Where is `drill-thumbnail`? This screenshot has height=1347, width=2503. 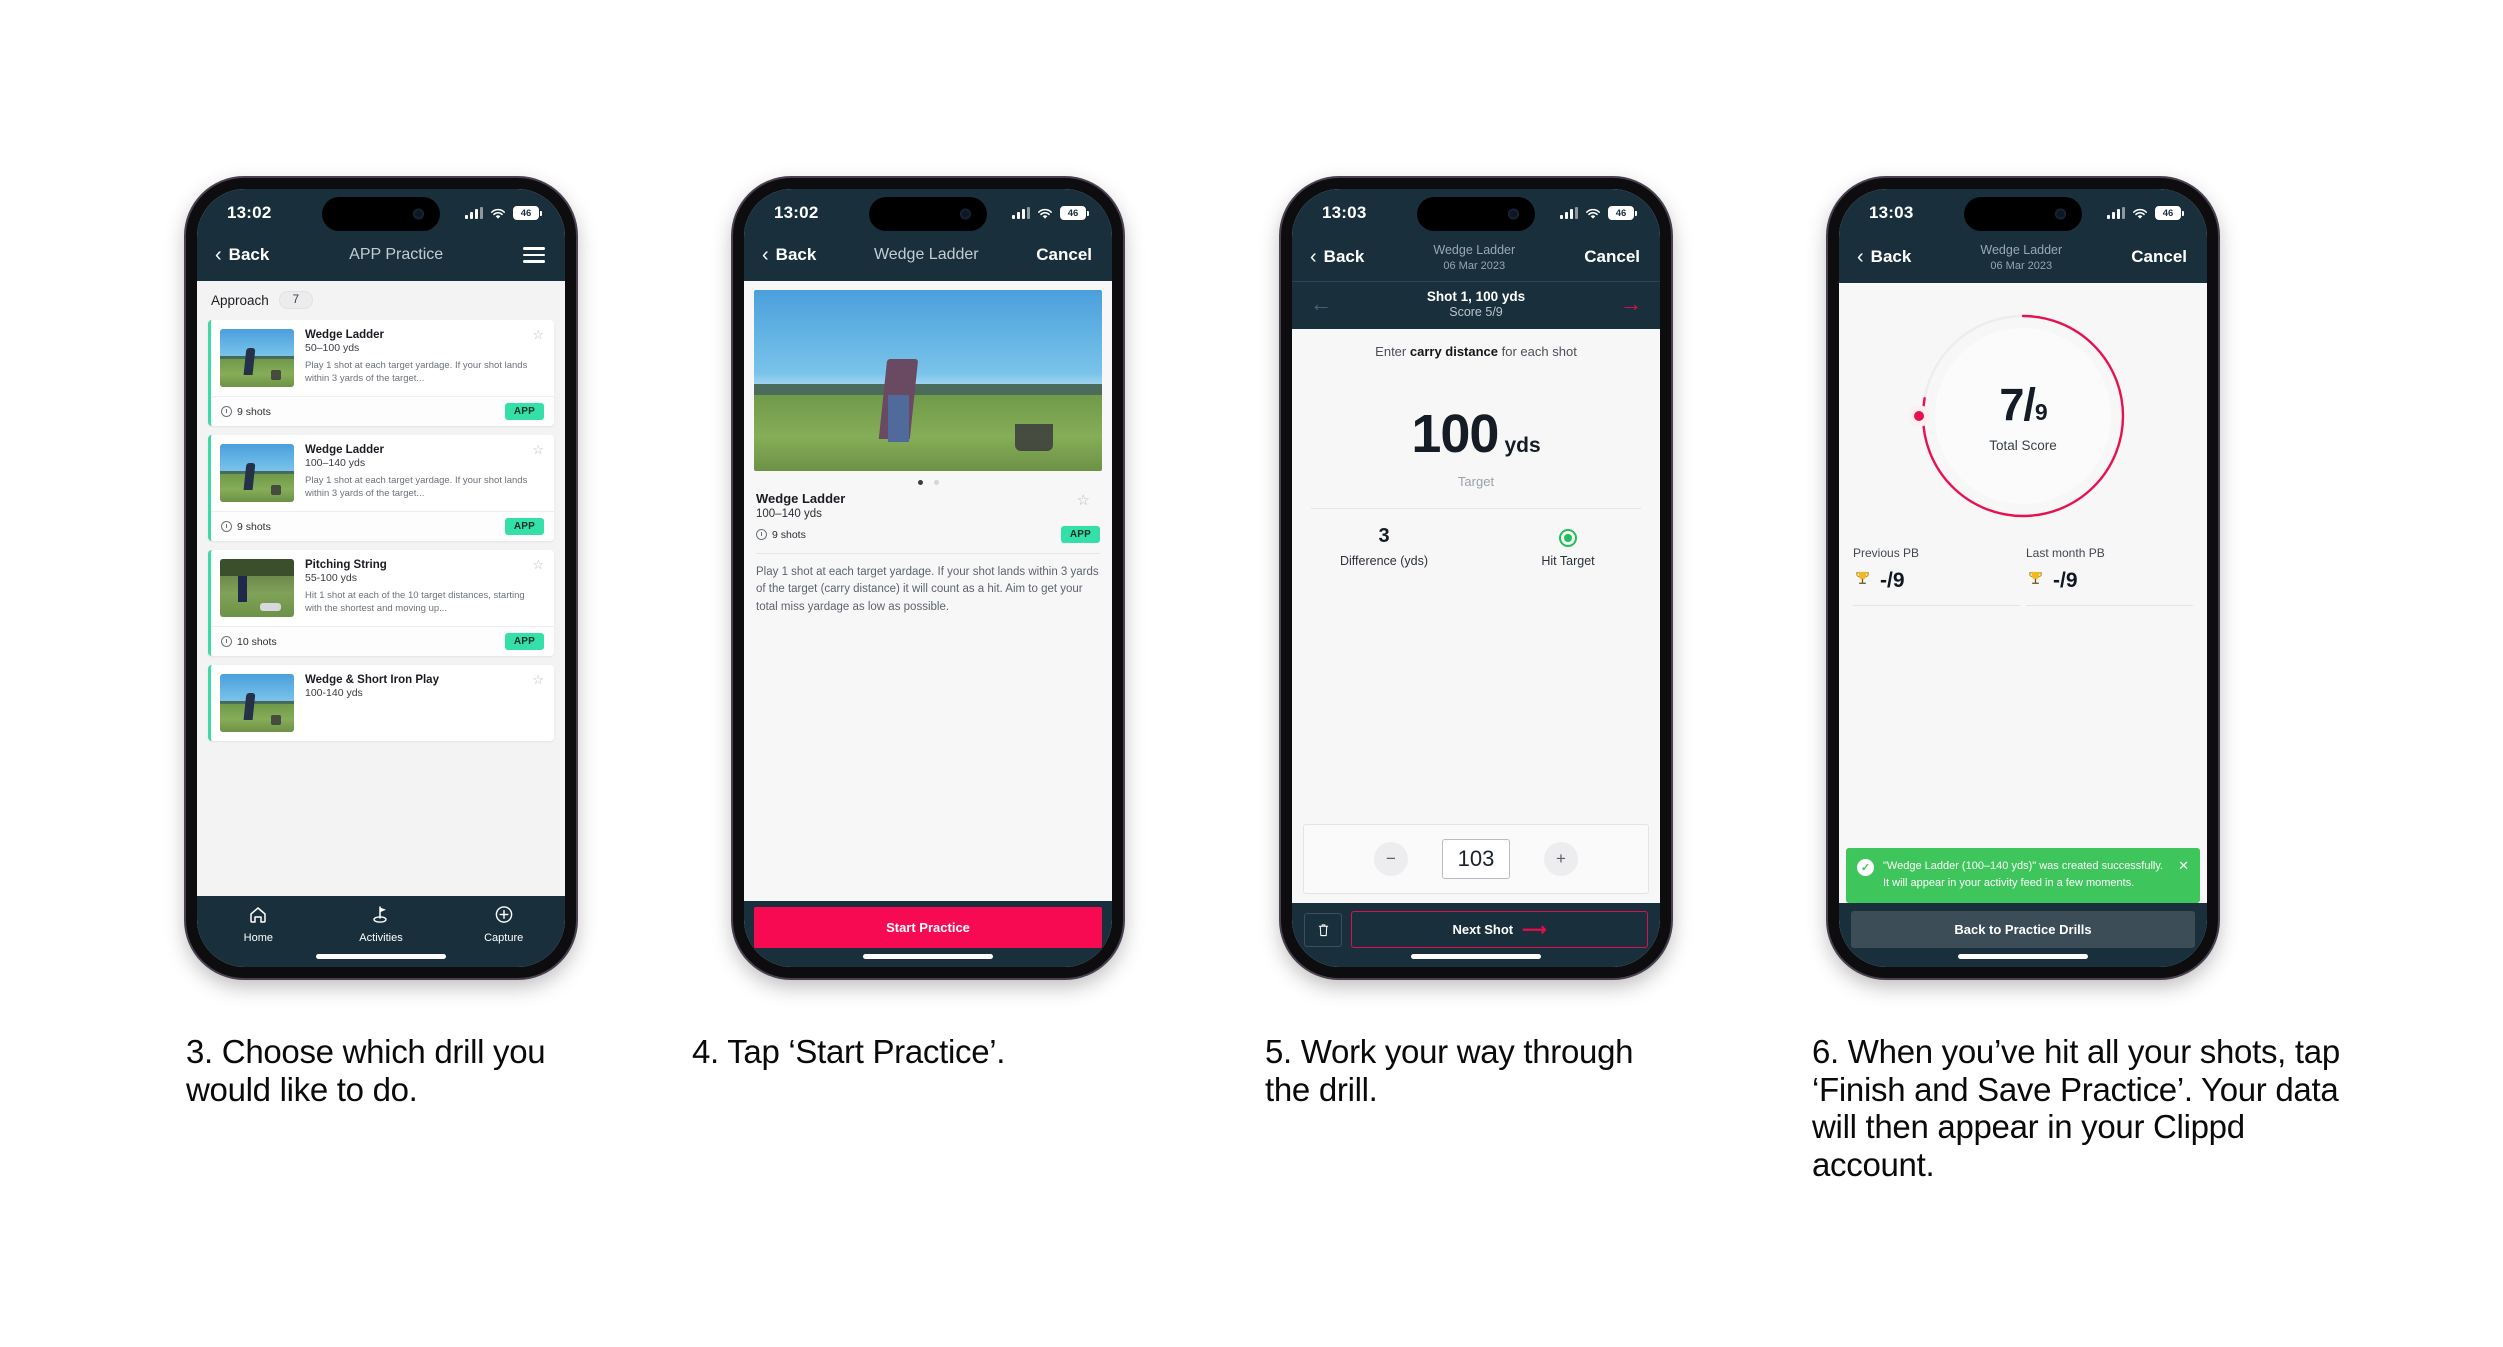
drill-thumbnail is located at coordinates (257, 588).